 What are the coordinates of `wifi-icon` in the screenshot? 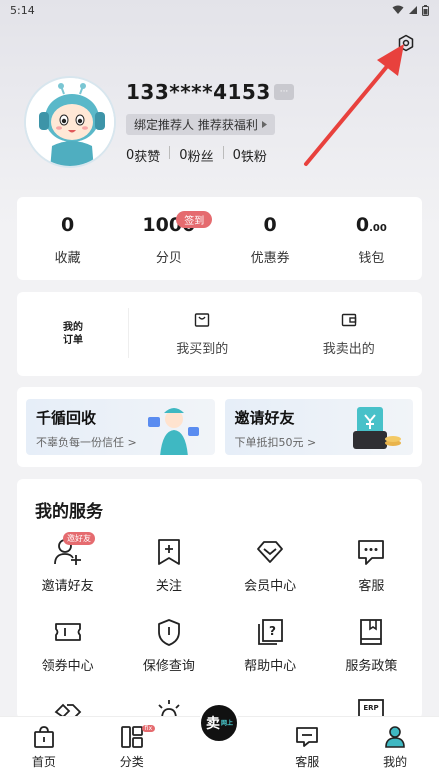 It's located at (398, 9).